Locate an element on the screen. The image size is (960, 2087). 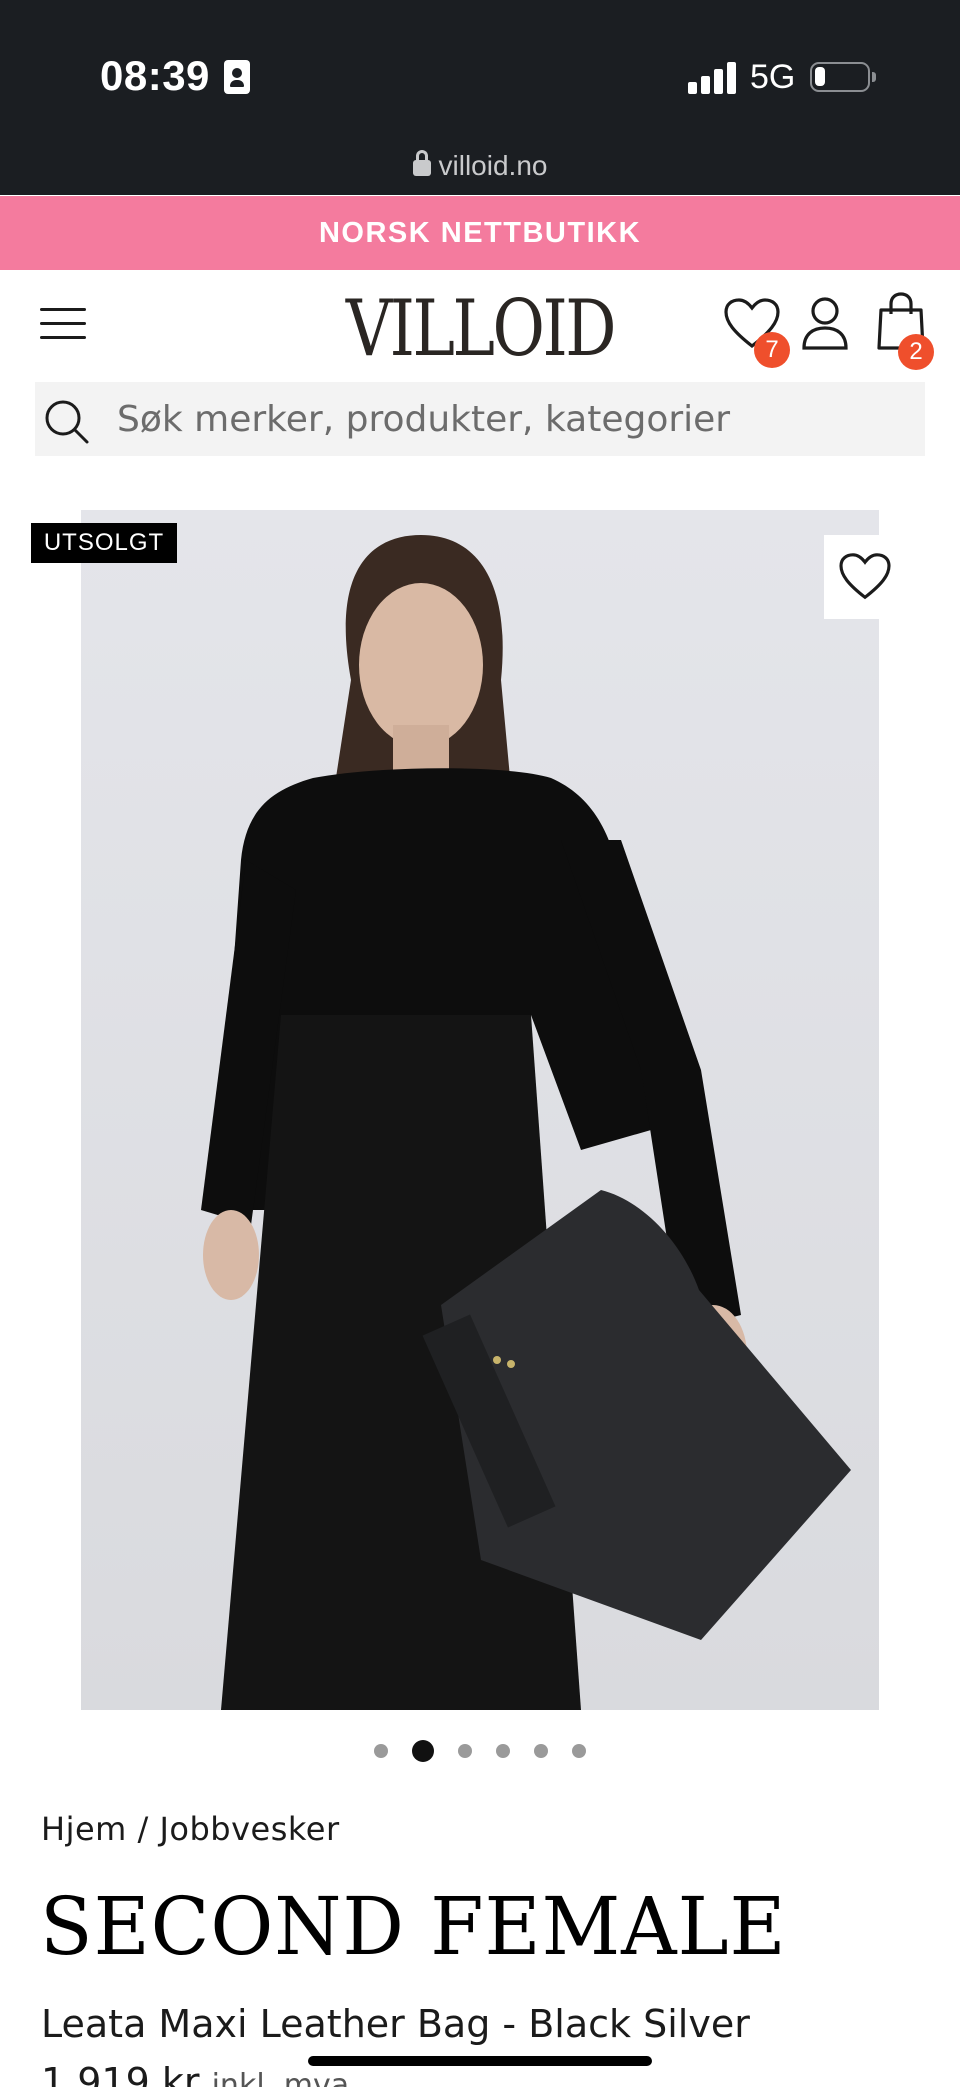
cart-button: 2 is located at coordinates (906, 331).